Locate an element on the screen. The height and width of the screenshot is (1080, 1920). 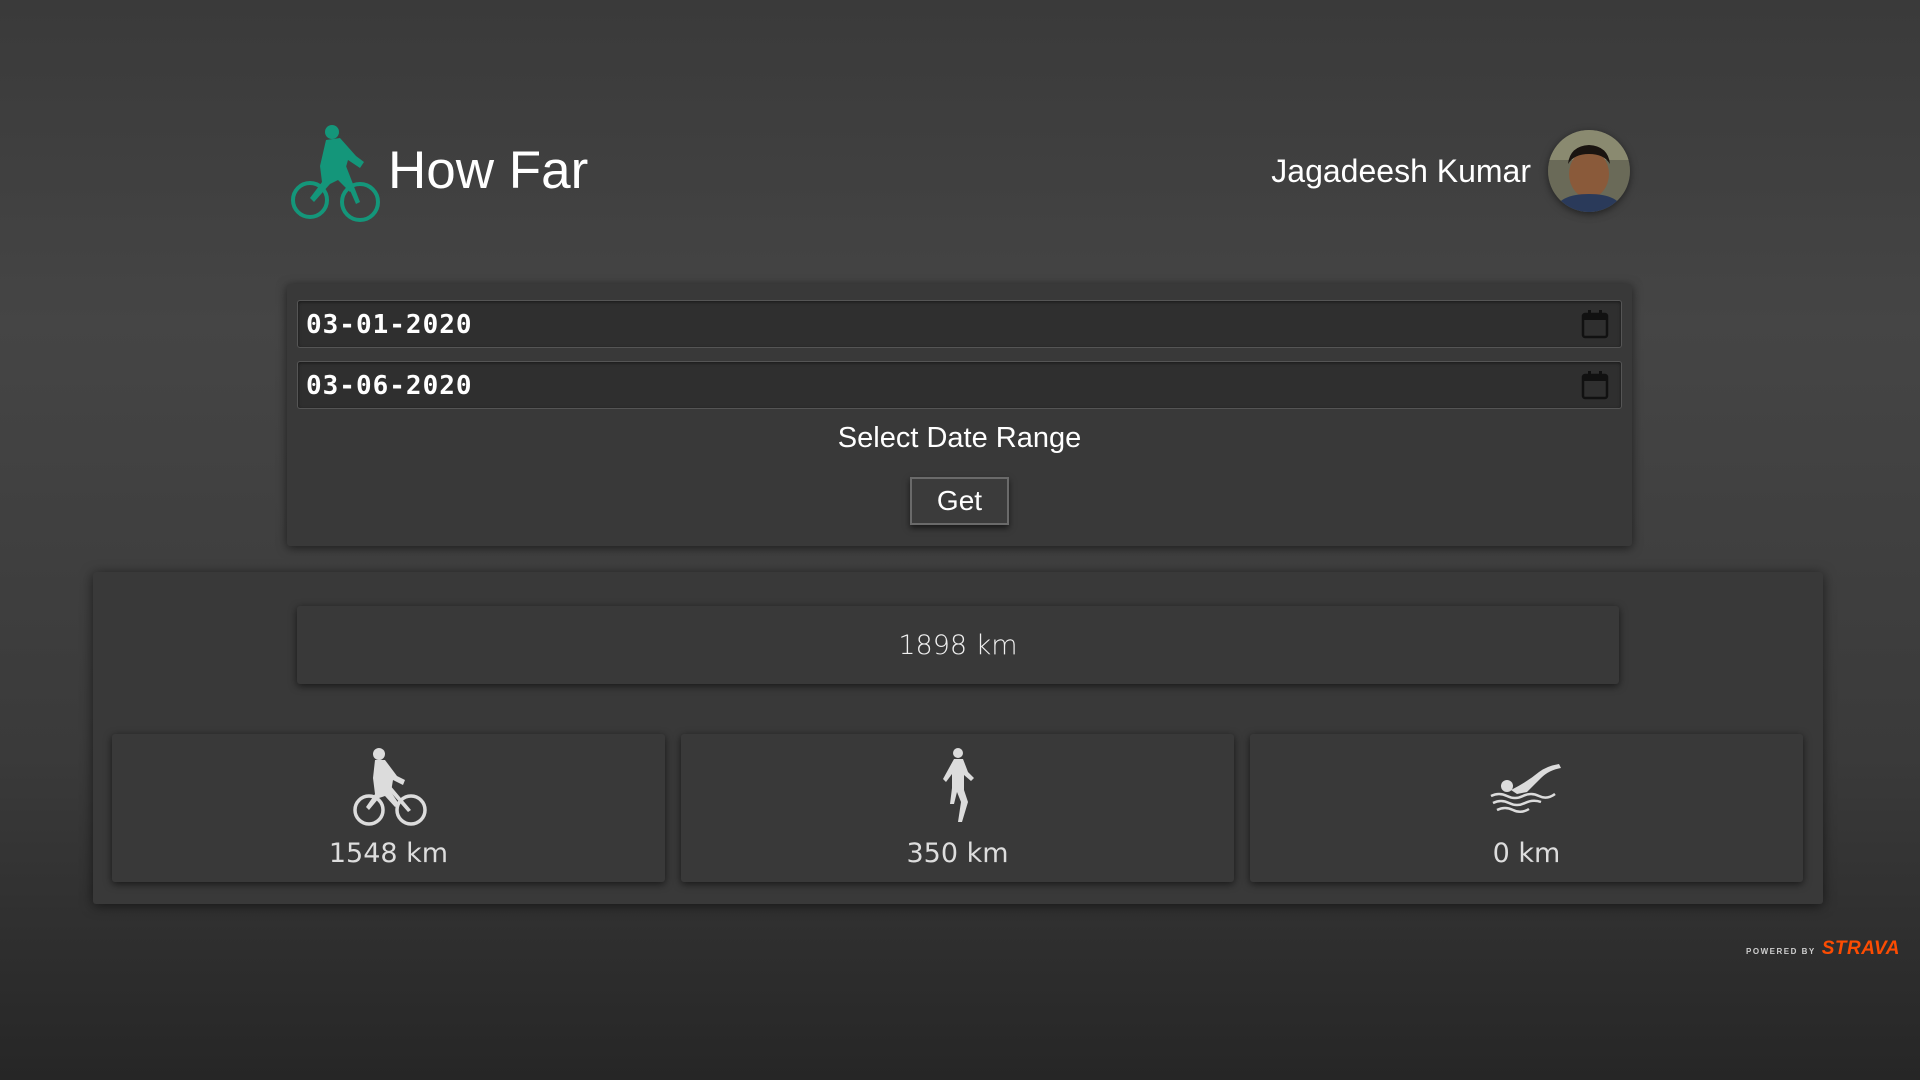
cyclist-logo-icon is located at coordinates (338, 174).